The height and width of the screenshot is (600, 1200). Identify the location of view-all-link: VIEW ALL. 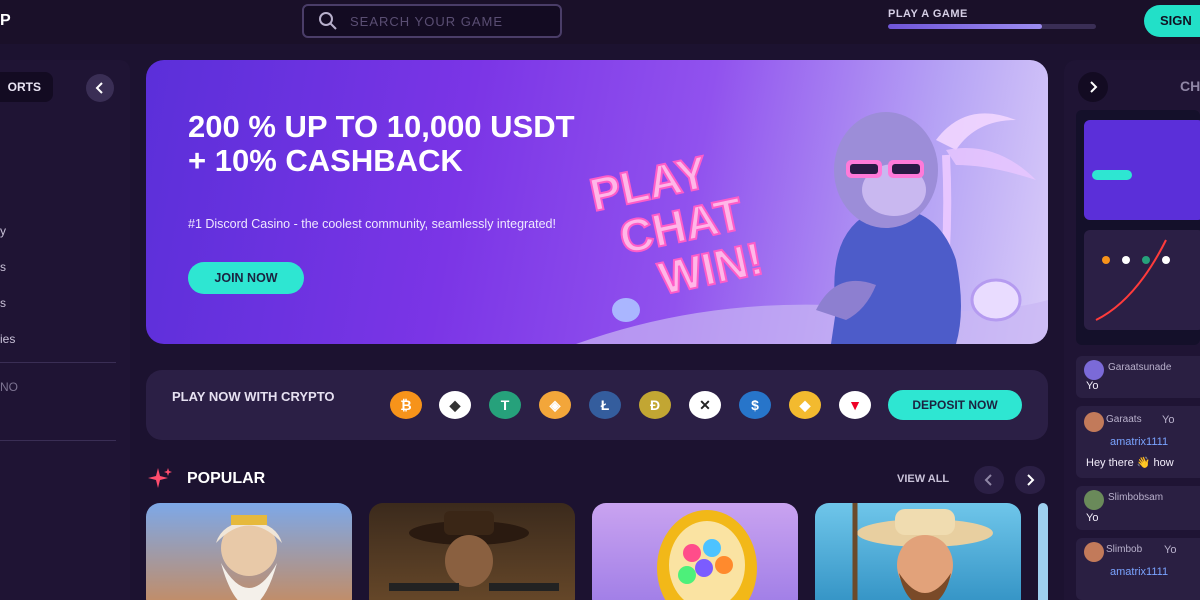
(923, 479).